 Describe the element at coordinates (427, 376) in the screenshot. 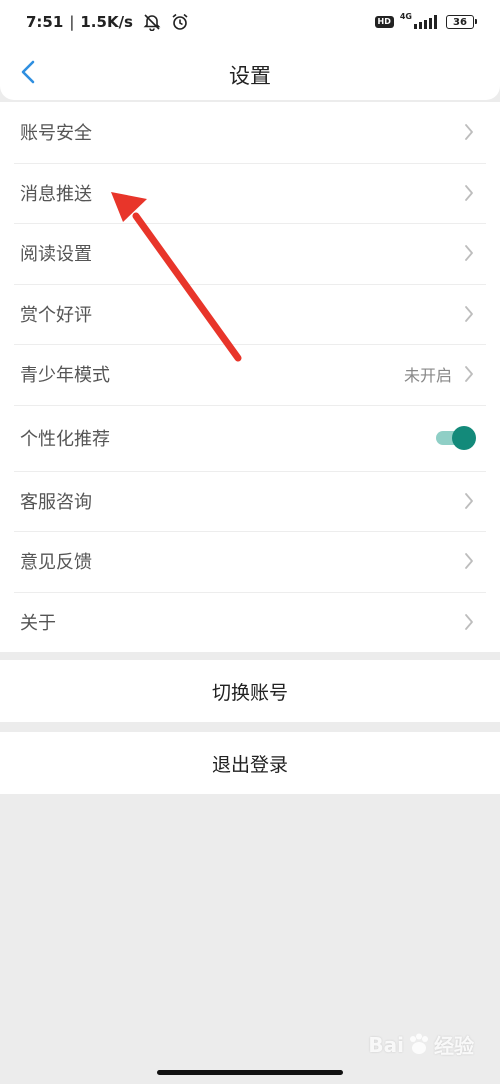

I see `teen-mode-status: 未开启` at that location.